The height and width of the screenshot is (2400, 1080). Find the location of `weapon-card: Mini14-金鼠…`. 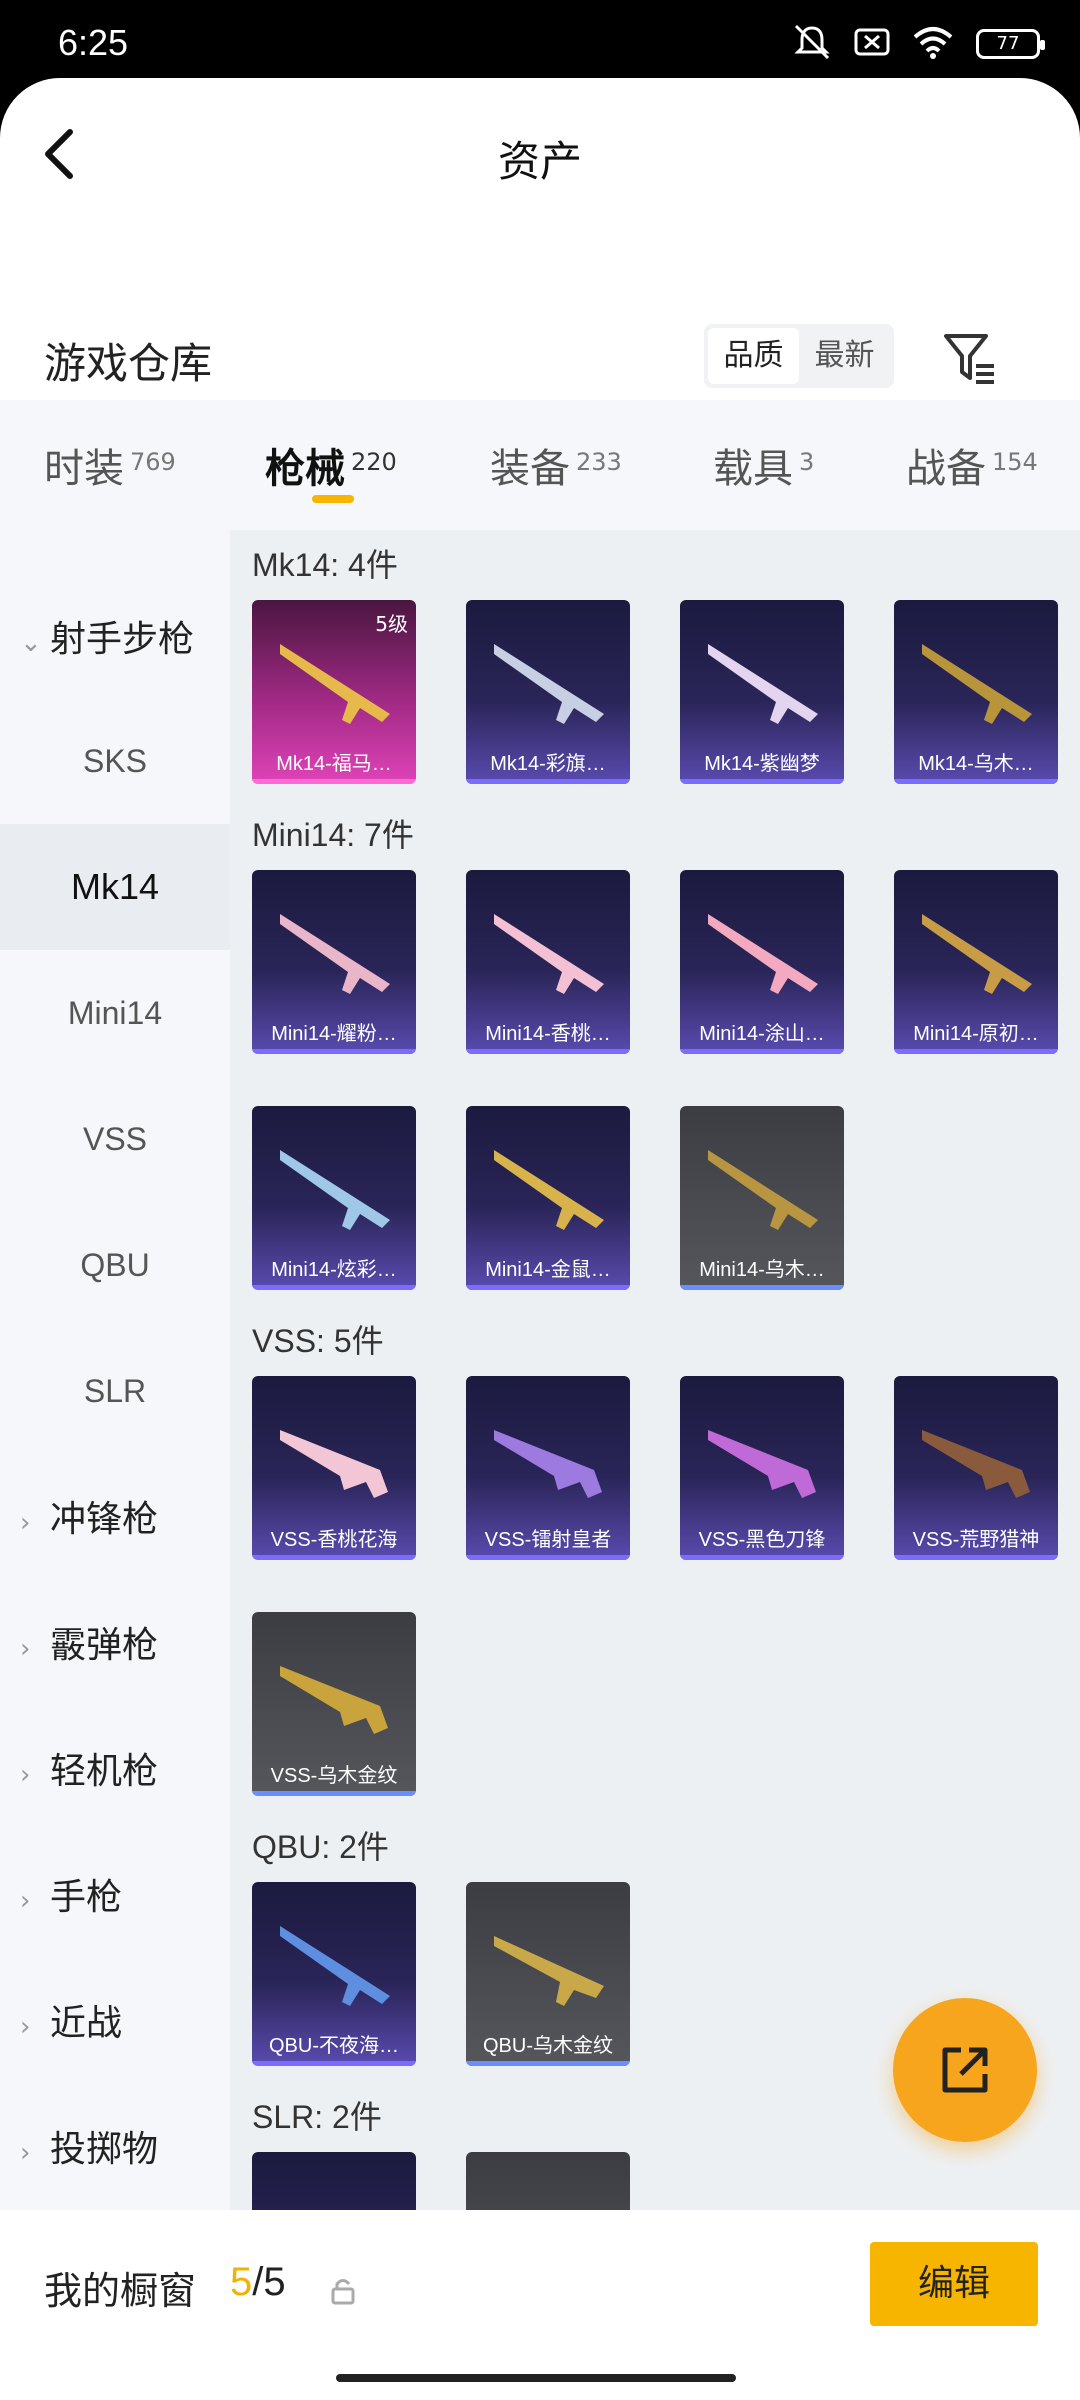

weapon-card: Mini14-金鼠… is located at coordinates (548, 1198).